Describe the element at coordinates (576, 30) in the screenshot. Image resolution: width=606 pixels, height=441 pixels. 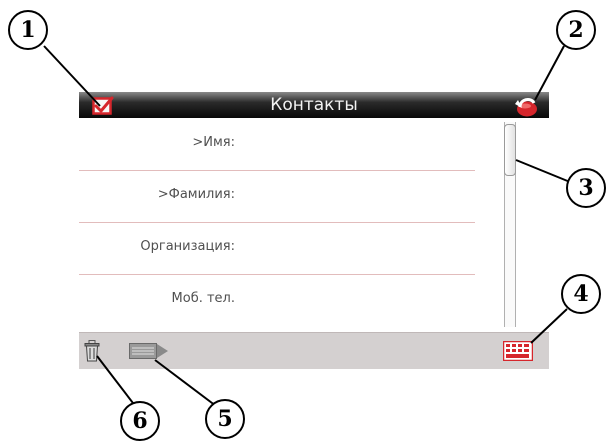
I see `callout-2: 2` at that location.